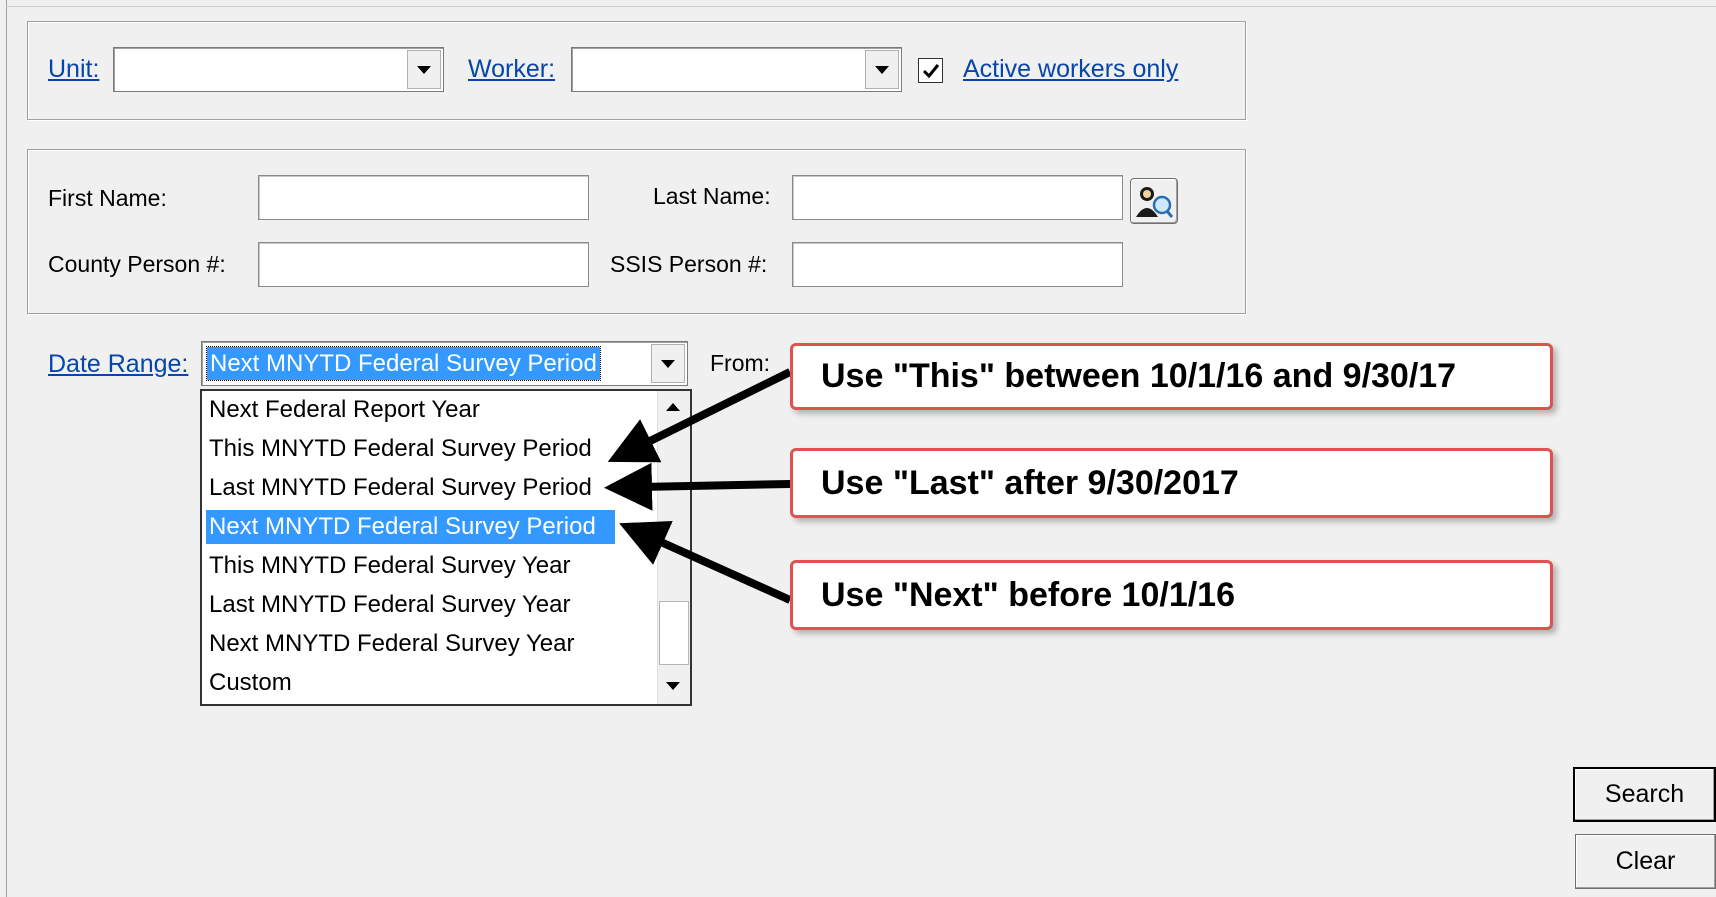 The image size is (1716, 897). What do you see at coordinates (699, 415) in the screenshot?
I see `arrow-this` at bounding box center [699, 415].